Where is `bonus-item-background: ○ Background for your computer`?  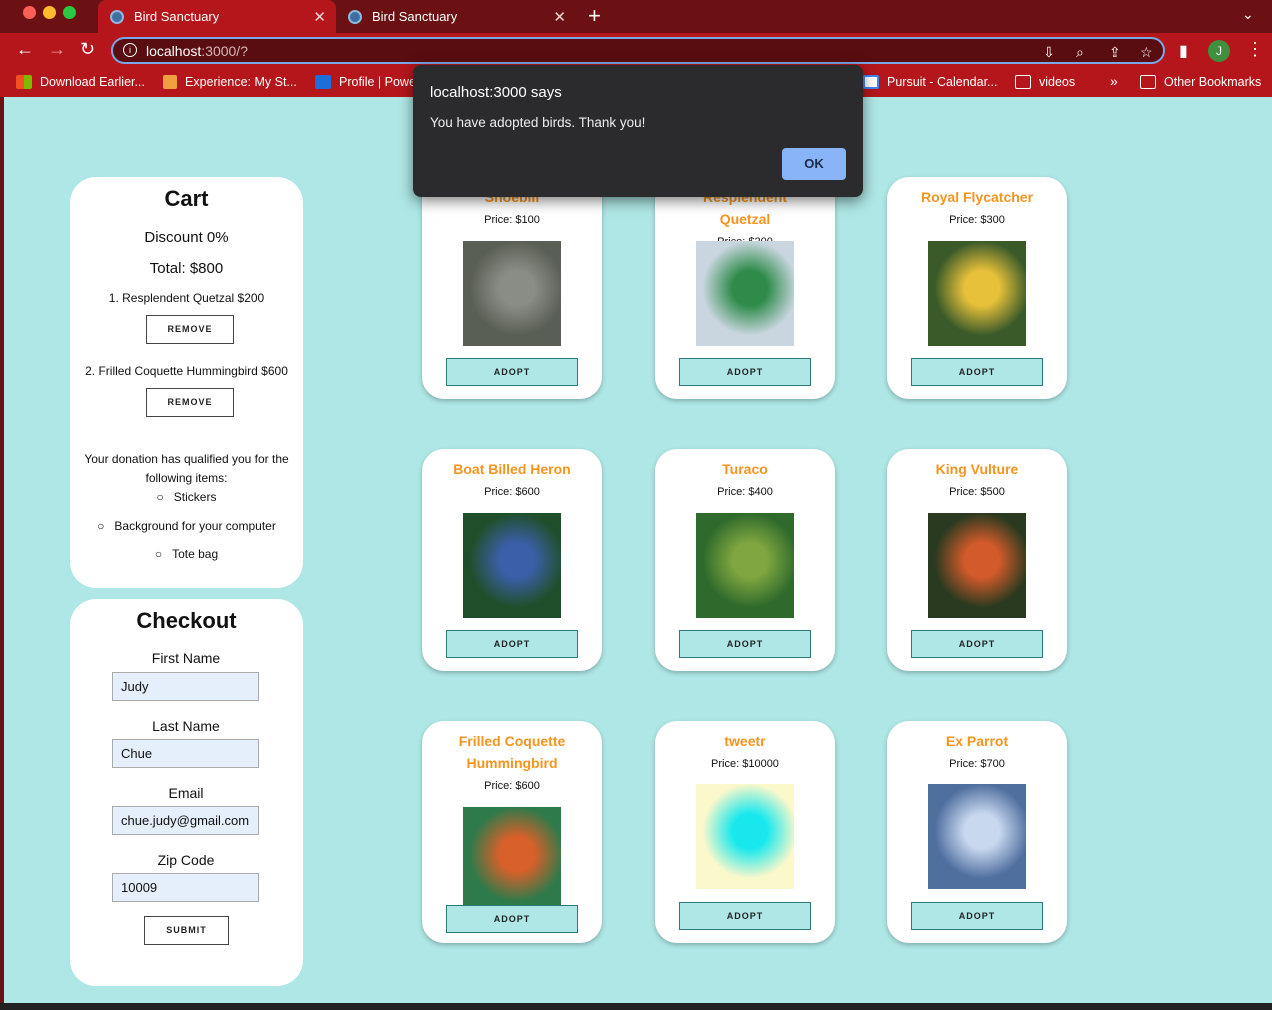
bonus-item-background: ○ Background for your computer is located at coordinates (186, 526).